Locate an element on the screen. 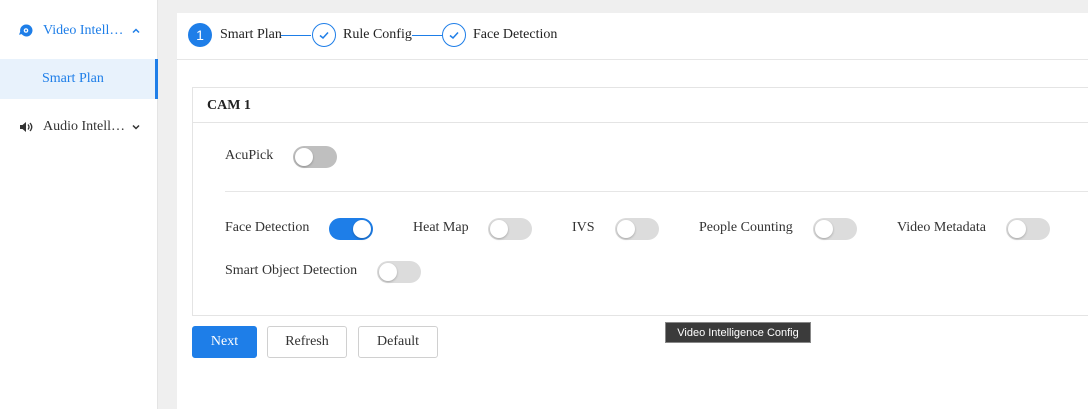 The image size is (1088, 409). card-title: CAM 1 is located at coordinates (229, 105).